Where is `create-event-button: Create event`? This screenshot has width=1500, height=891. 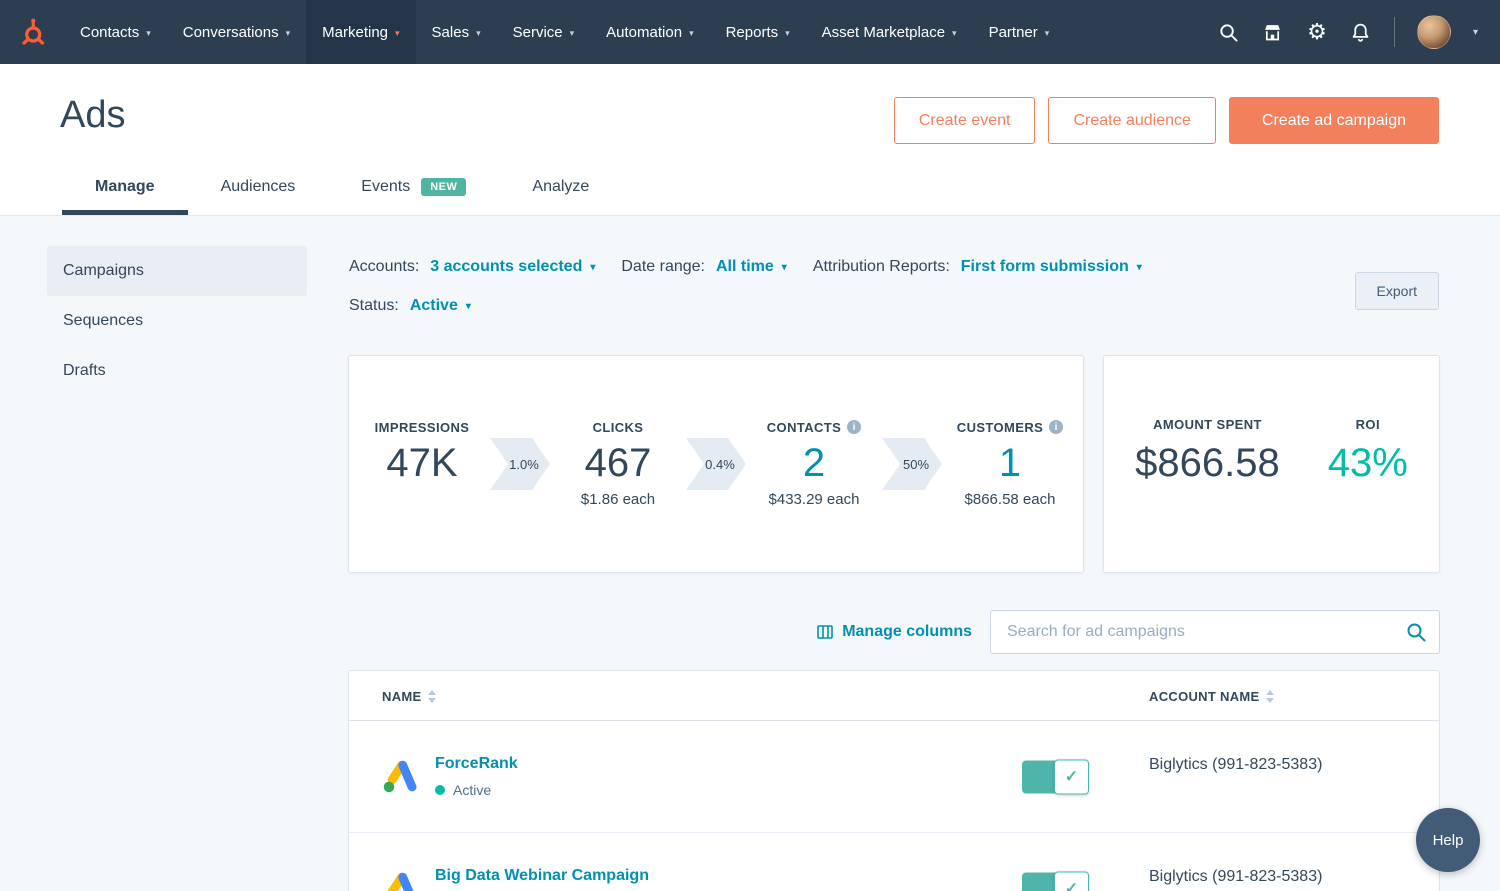
create-event-button: Create event is located at coordinates (964, 120).